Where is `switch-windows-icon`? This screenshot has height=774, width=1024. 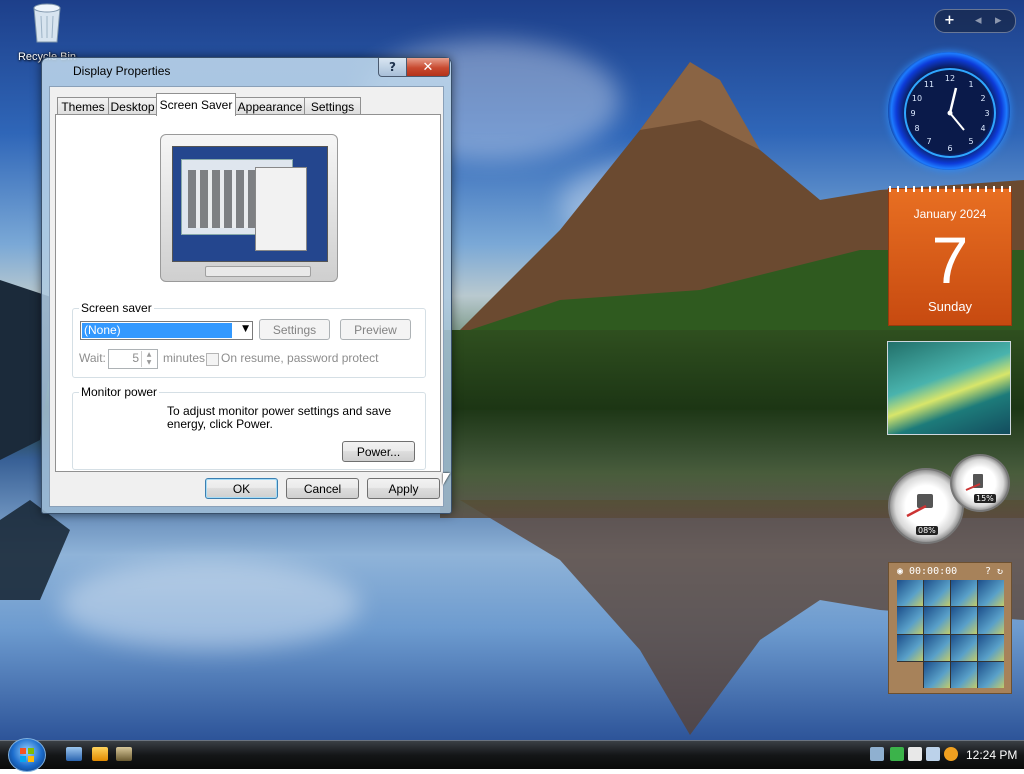
switch-windows-icon is located at coordinates (124, 754).